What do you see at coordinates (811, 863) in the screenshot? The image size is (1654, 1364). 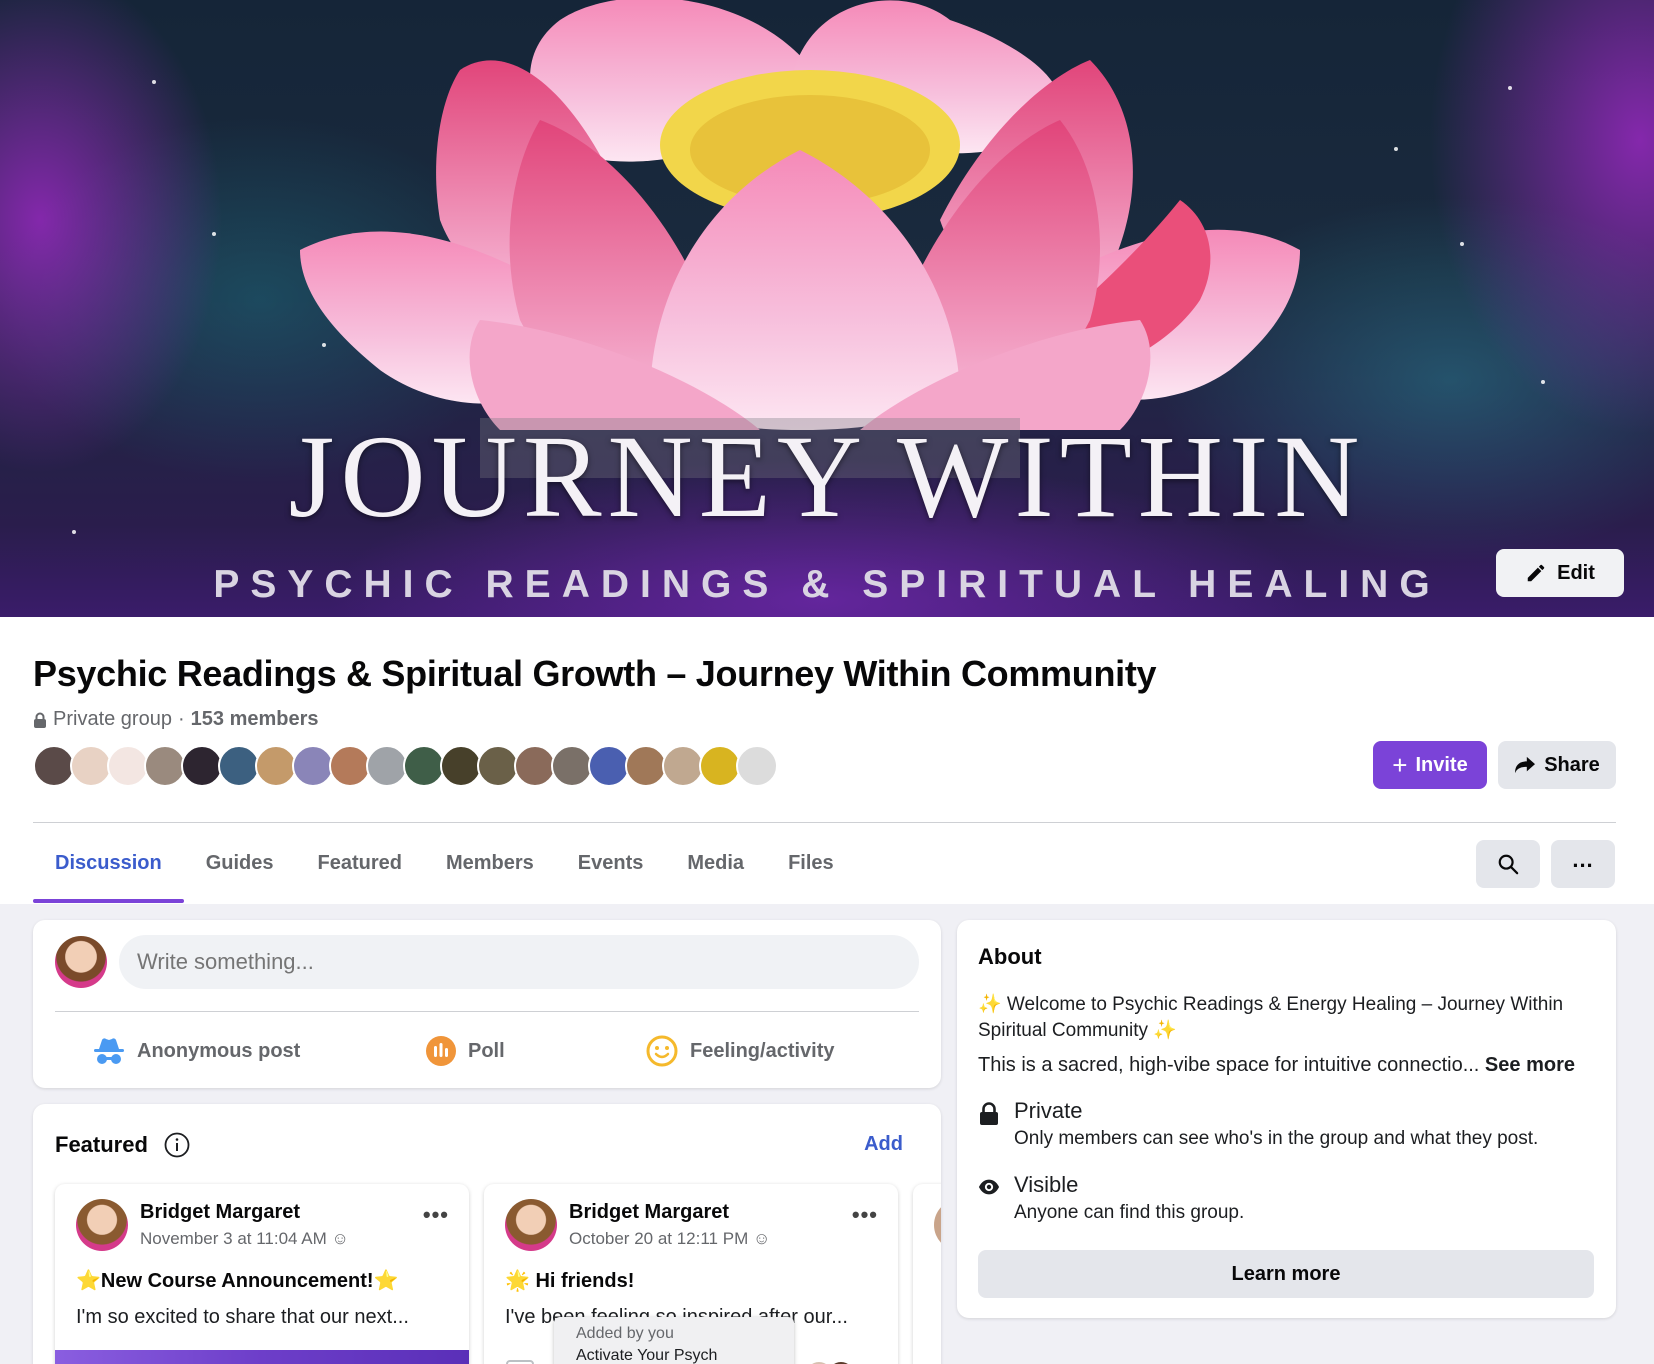 I see `tab-files: Files` at bounding box center [811, 863].